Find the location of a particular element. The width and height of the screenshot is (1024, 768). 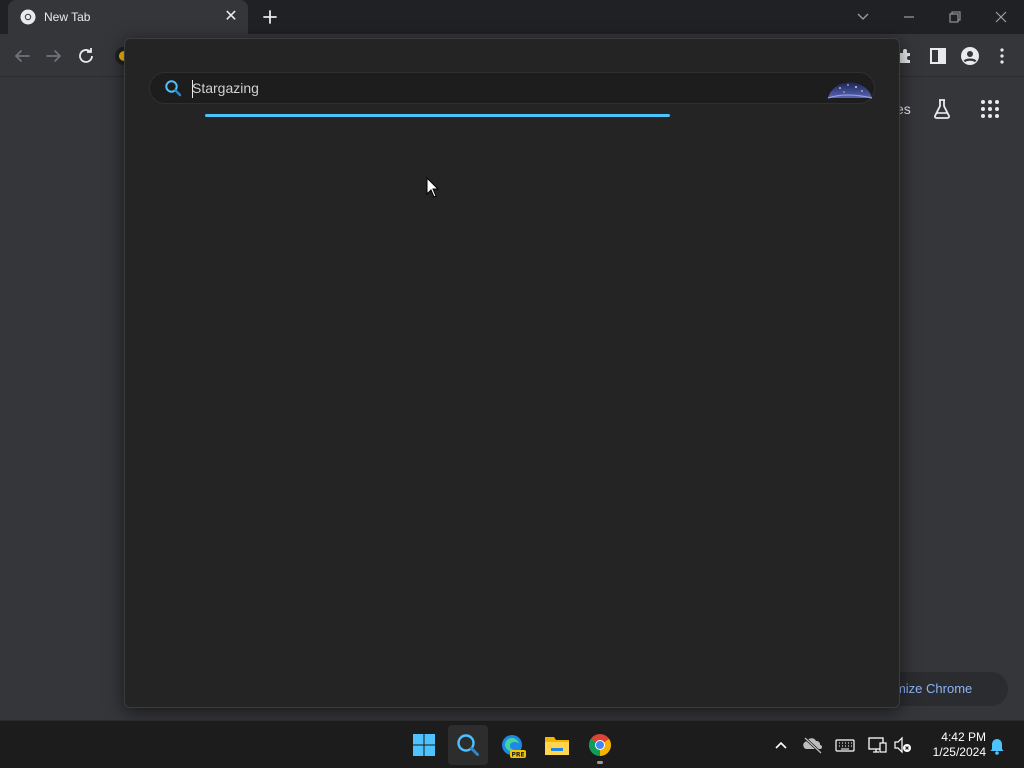

taskbar-search-button is located at coordinates (468, 745).